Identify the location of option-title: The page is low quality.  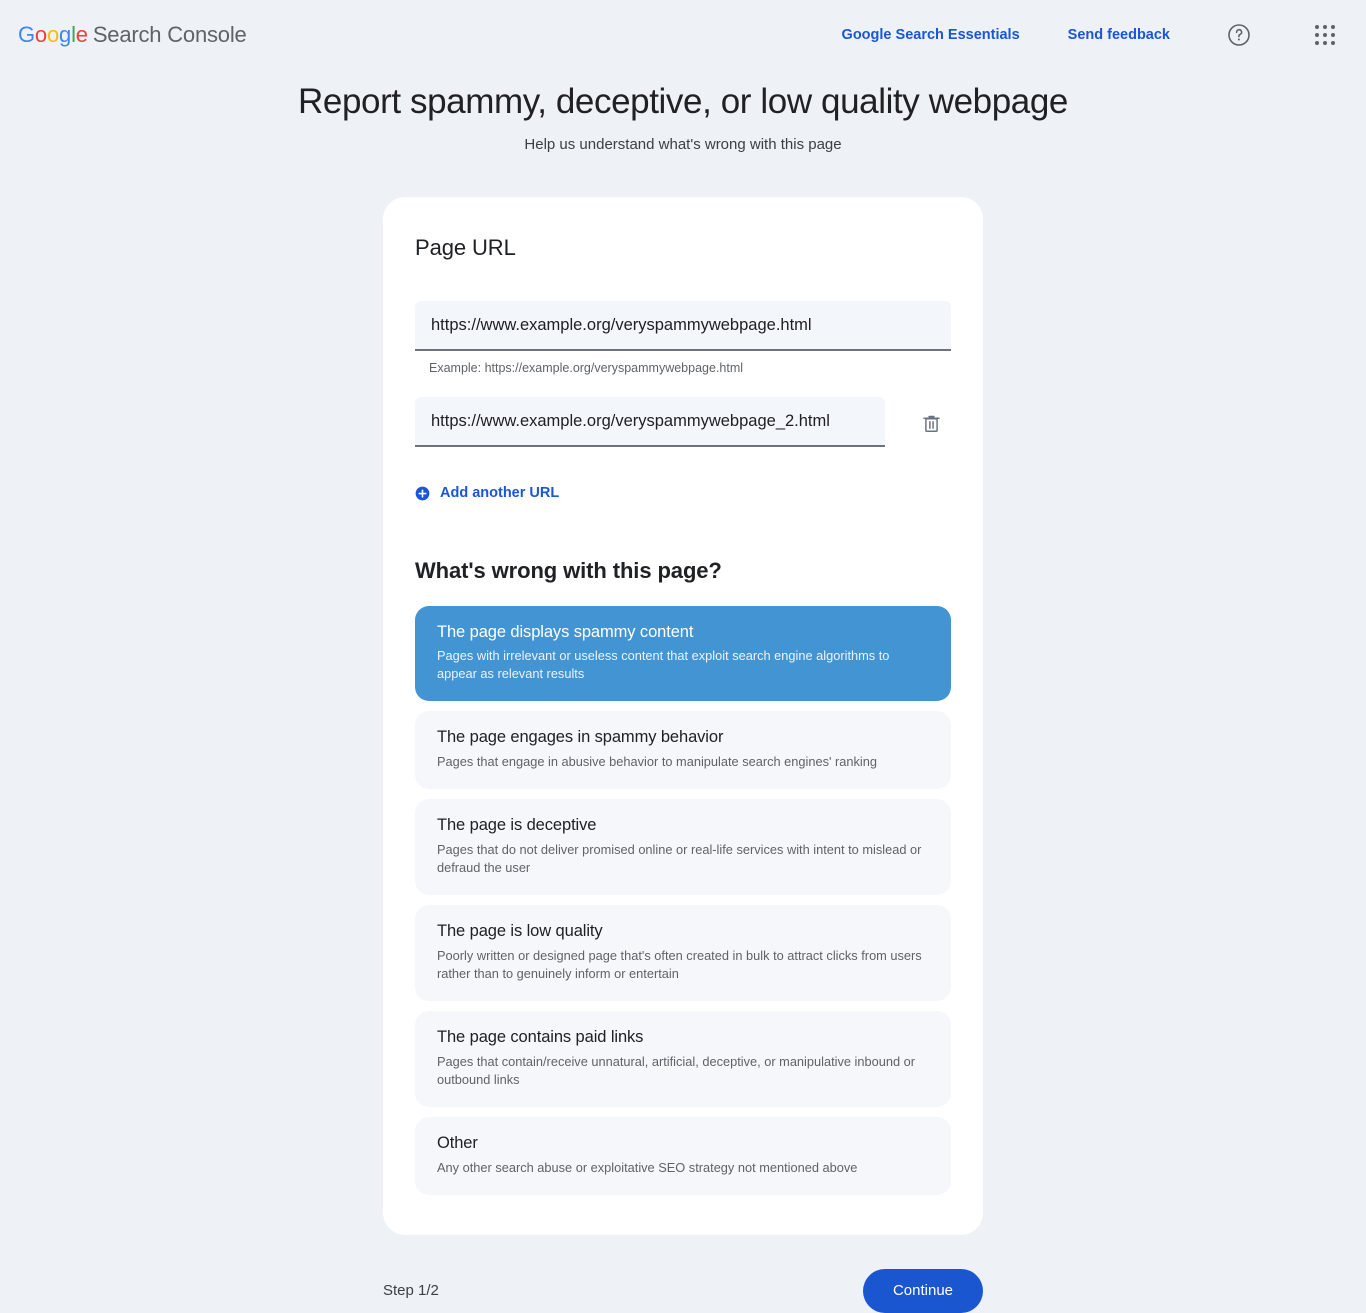
(520, 931).